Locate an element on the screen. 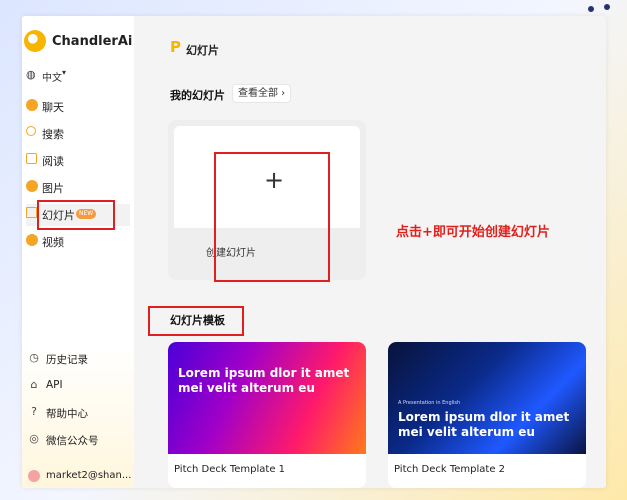  api-icon: ⌂ is located at coordinates (34, 384).